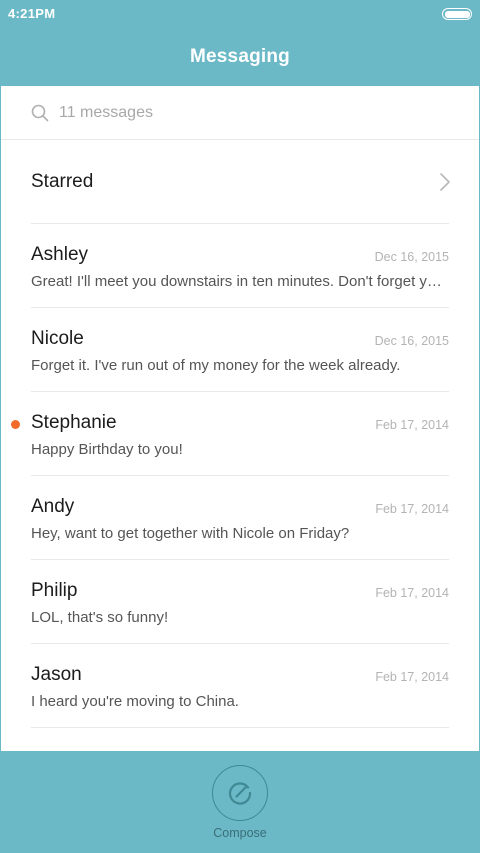 The height and width of the screenshot is (853, 480). Describe the element at coordinates (56, 674) in the screenshot. I see `sender-name: Jason` at that location.